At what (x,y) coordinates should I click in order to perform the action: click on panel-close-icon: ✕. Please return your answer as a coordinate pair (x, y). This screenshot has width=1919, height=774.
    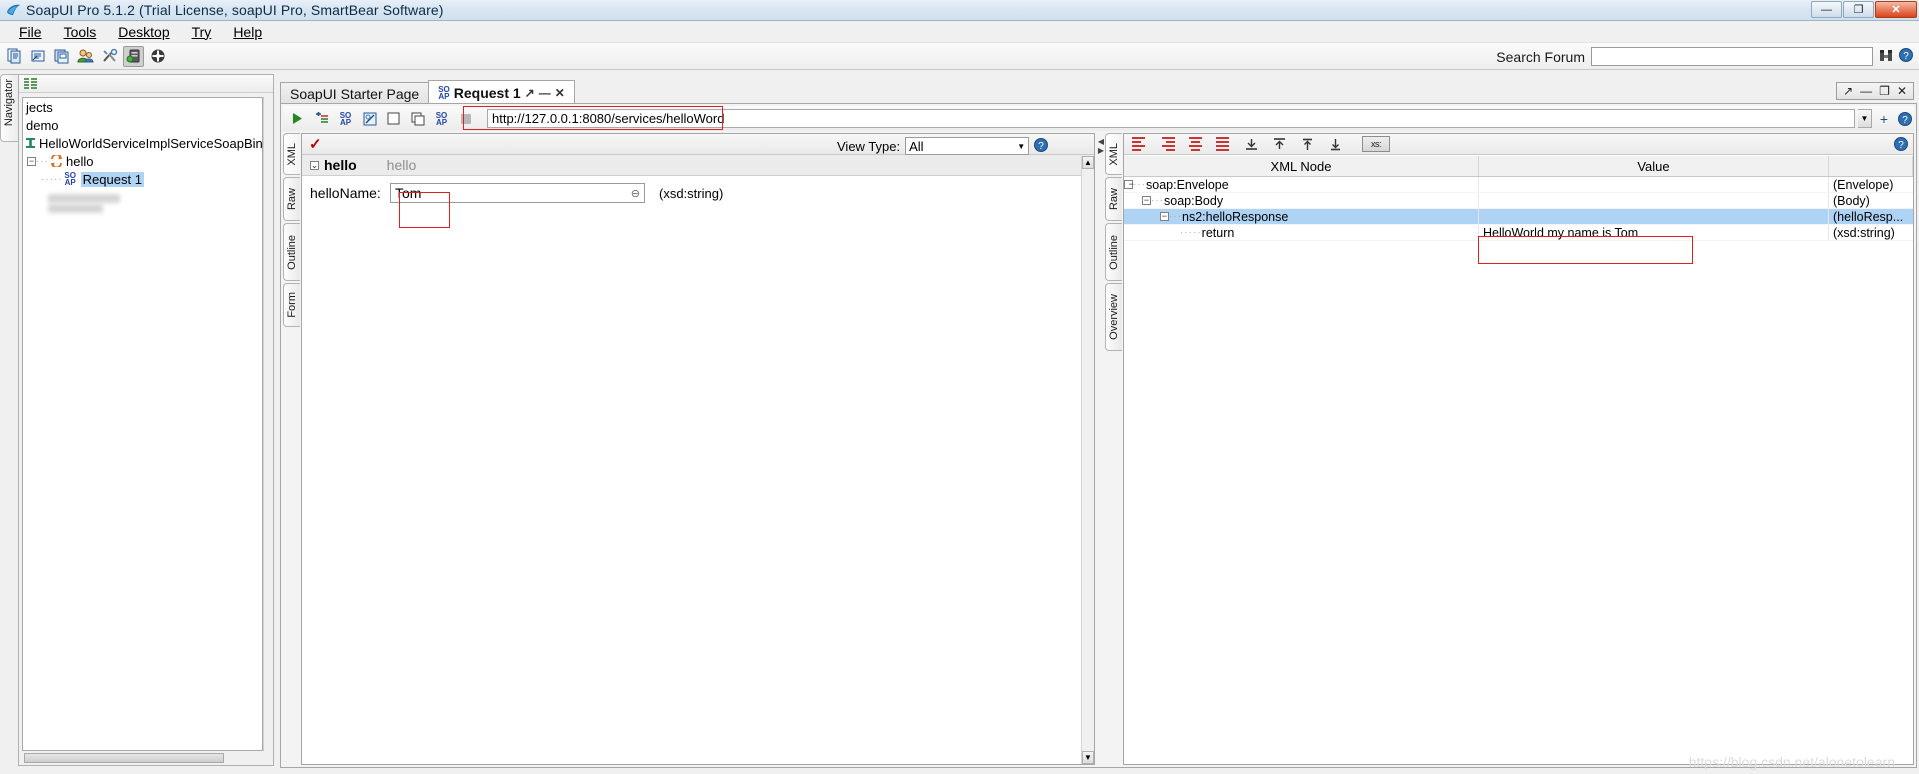
    Looking at the image, I should click on (1902, 91).